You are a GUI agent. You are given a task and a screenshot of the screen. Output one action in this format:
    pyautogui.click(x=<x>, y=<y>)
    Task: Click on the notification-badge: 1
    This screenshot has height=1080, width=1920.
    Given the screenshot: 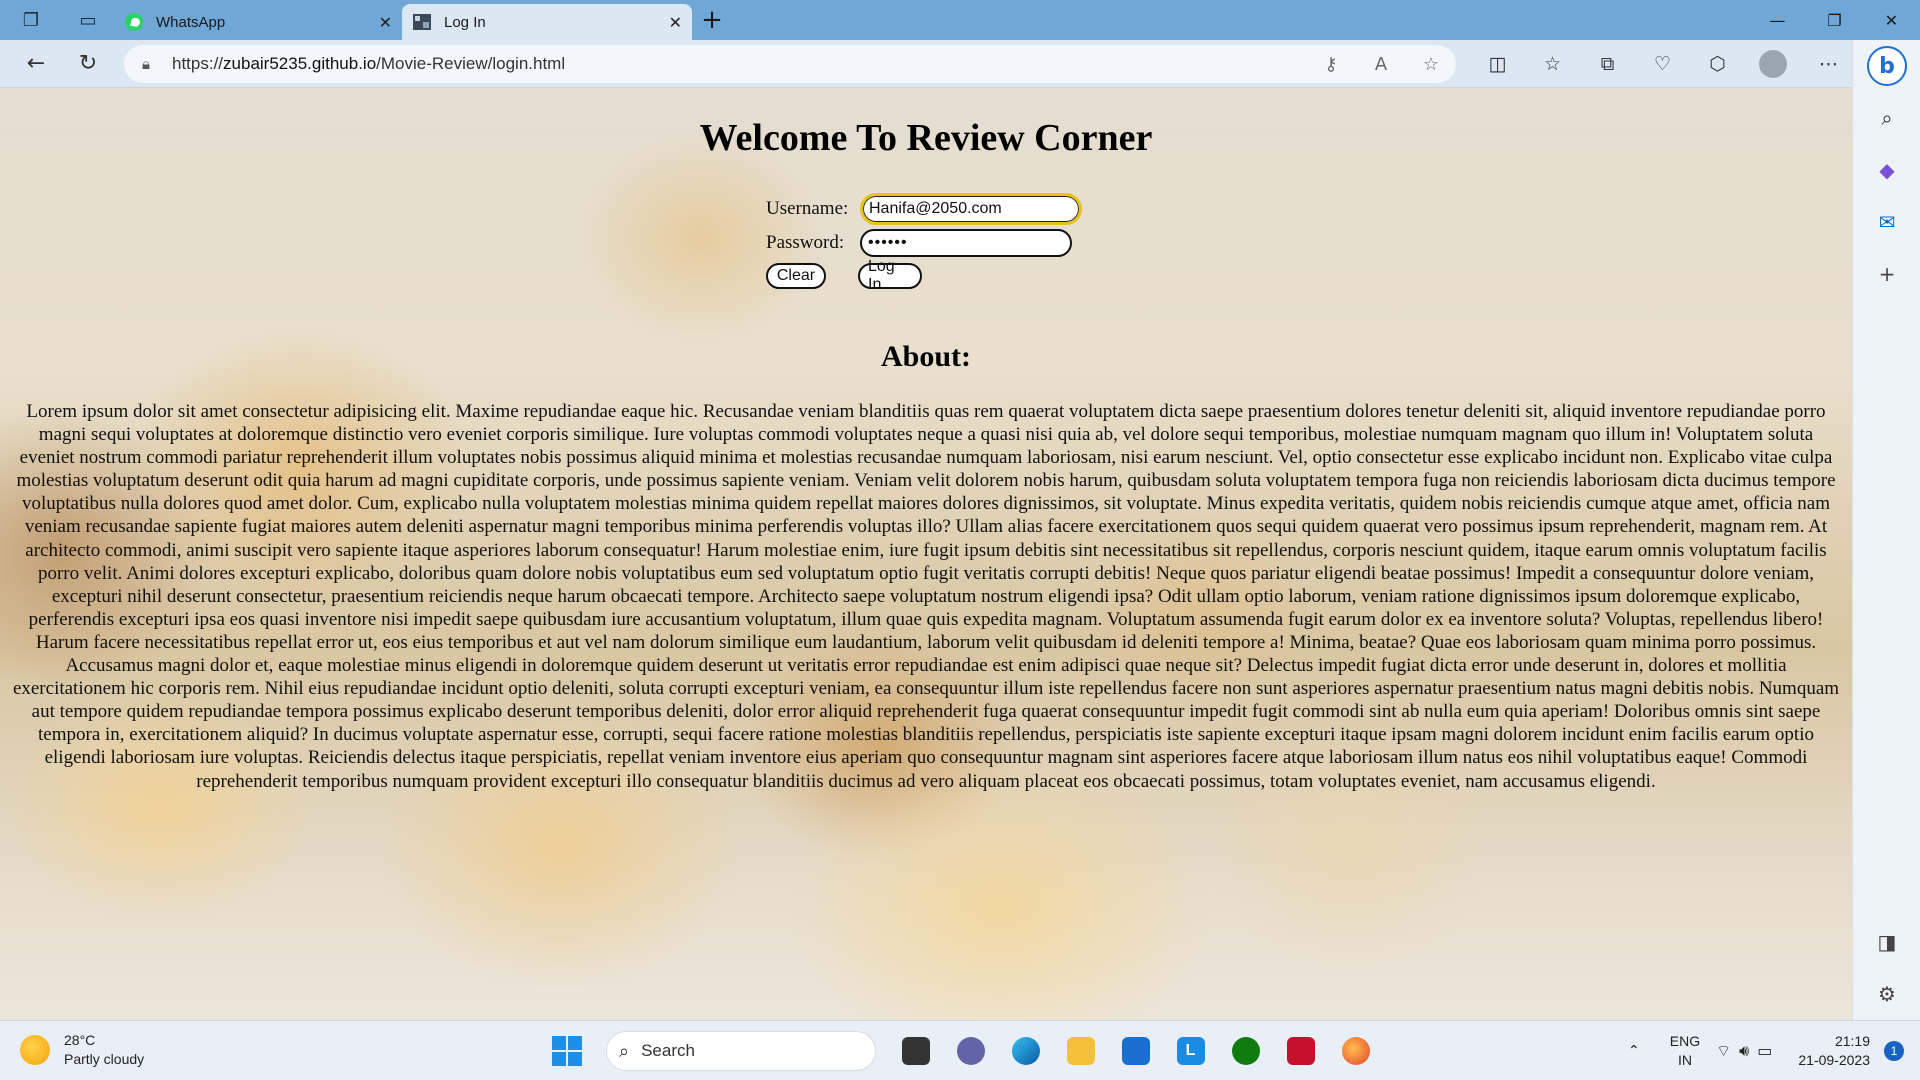 What is the action you would take?
    pyautogui.click(x=1894, y=1051)
    